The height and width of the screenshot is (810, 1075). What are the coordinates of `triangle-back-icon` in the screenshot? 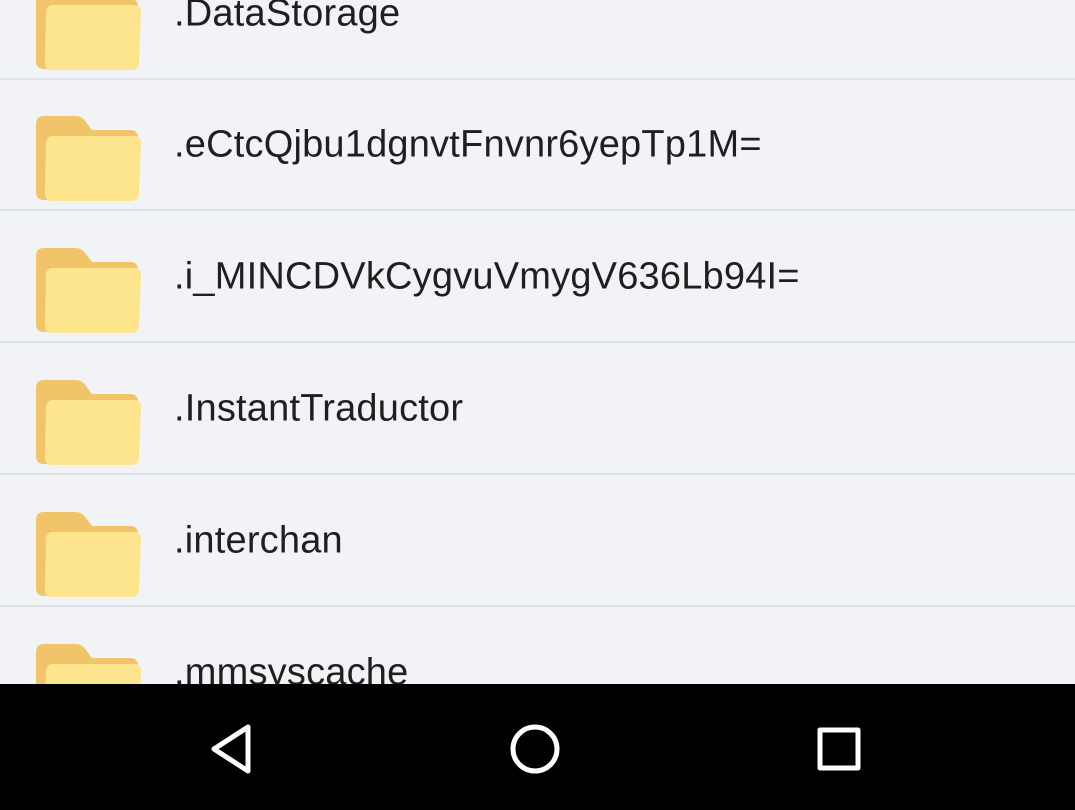 It's located at (231, 749).